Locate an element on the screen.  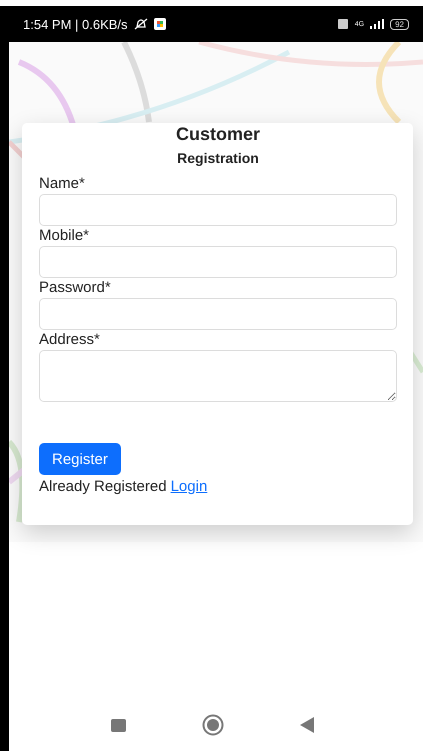
register-button: Register is located at coordinates (80, 459).